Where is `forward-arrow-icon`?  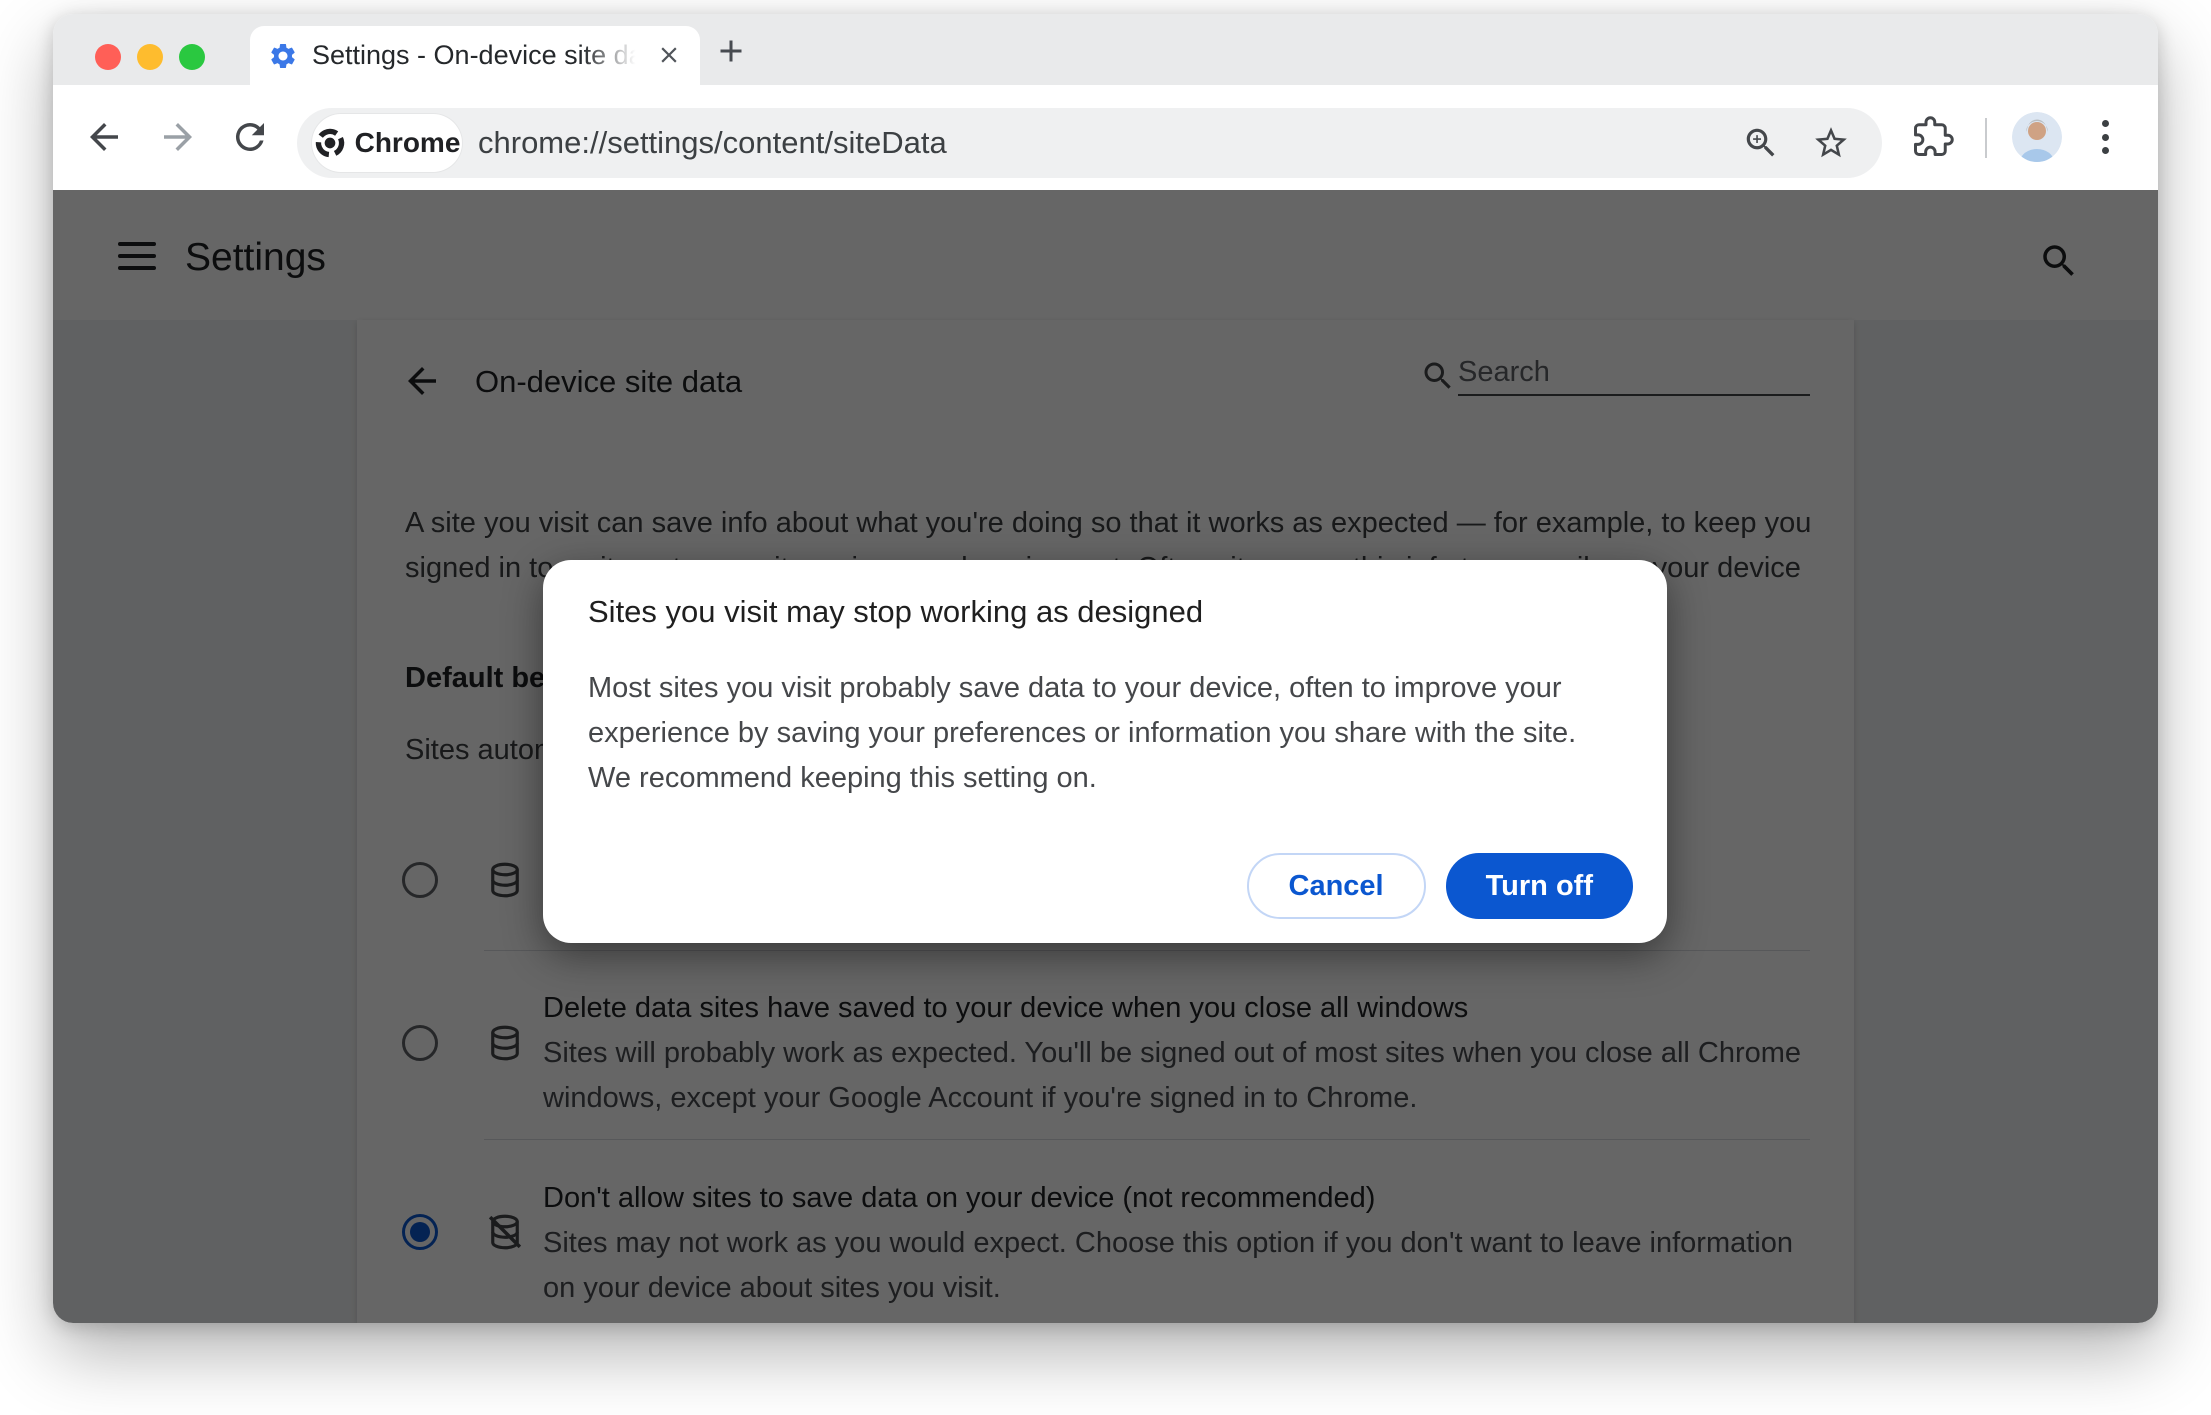
forward-arrow-icon is located at coordinates (178, 137).